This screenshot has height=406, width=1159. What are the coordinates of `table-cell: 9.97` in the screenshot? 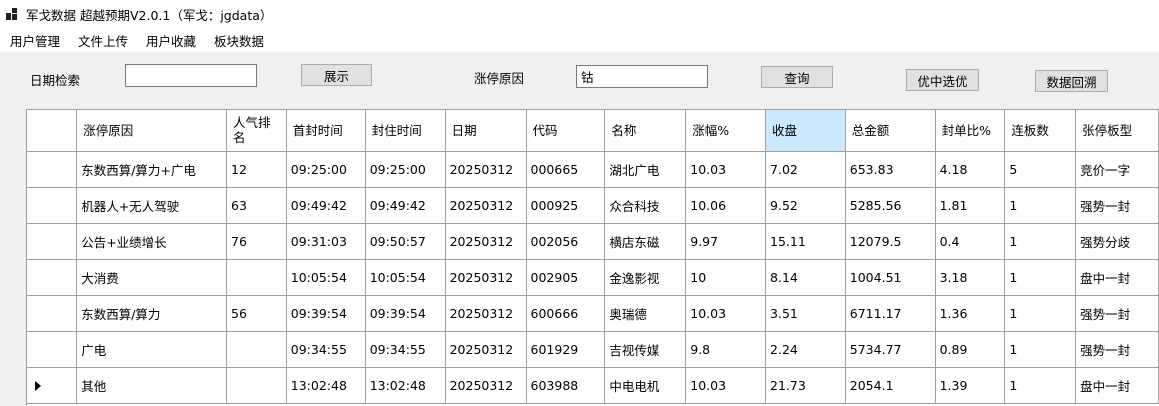 It's located at (726, 241).